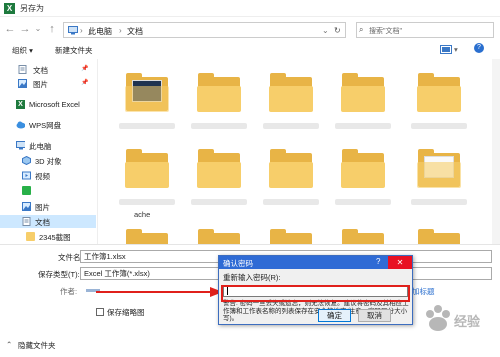  What do you see at coordinates (42, 176) in the screenshot?
I see `sidebar-item-label: 视频` at bounding box center [42, 176].